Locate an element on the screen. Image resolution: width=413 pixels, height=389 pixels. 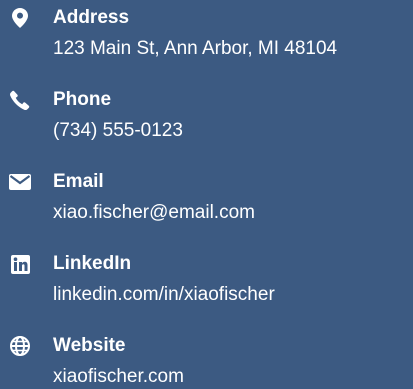
globe-icon is located at coordinates (20, 346).